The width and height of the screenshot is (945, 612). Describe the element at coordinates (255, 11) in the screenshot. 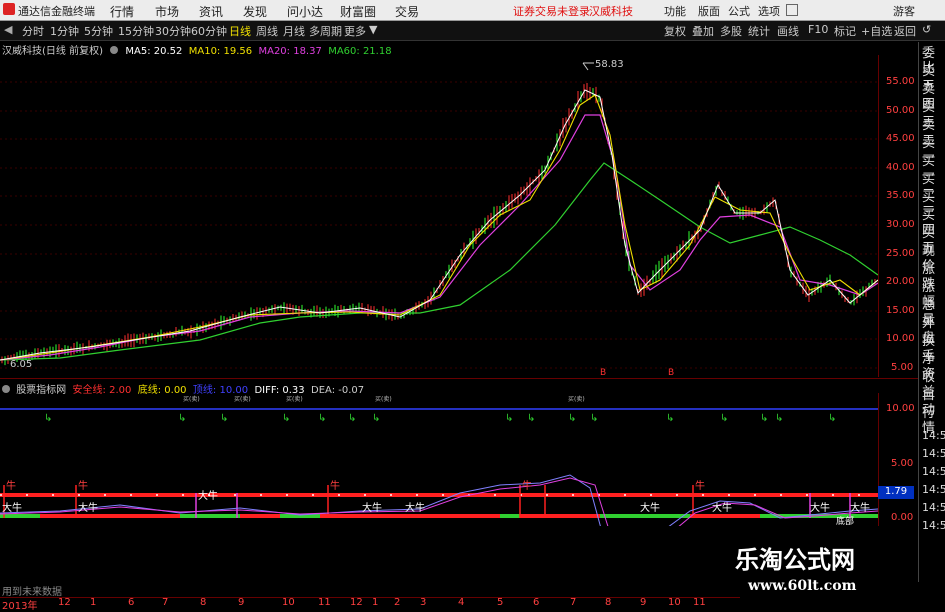

I see `menu-faxian: 发现` at that location.